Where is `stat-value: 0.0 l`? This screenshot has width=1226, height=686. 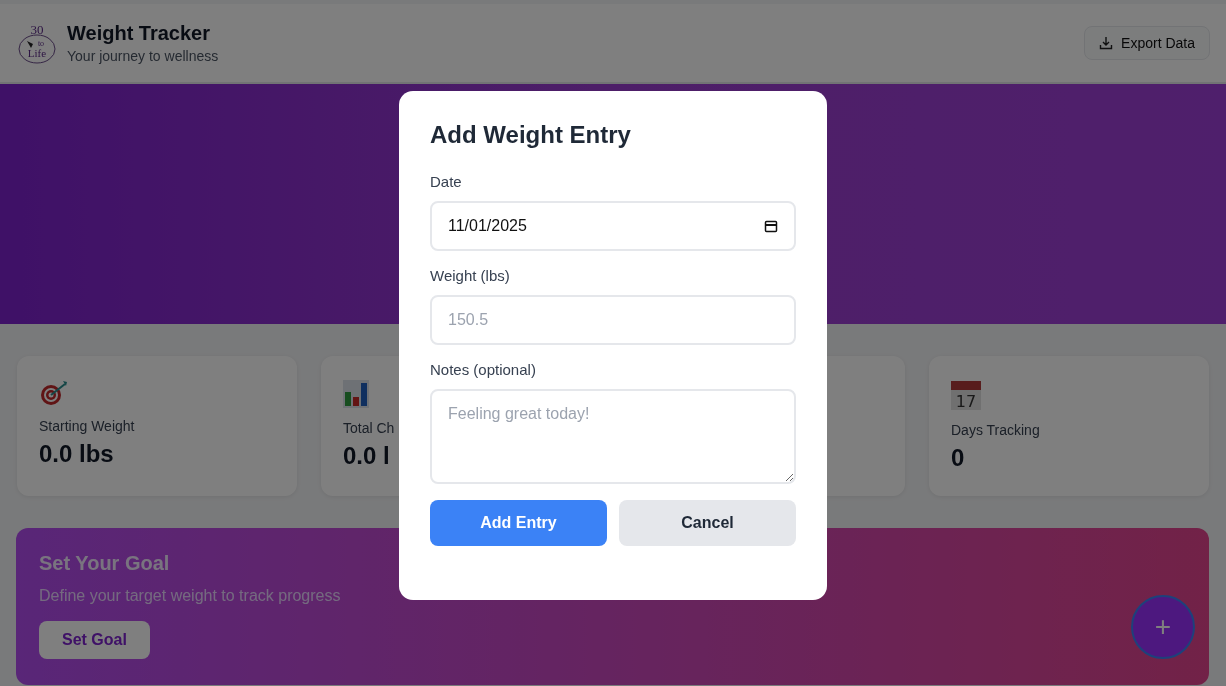
stat-value: 0.0 l is located at coordinates (366, 456).